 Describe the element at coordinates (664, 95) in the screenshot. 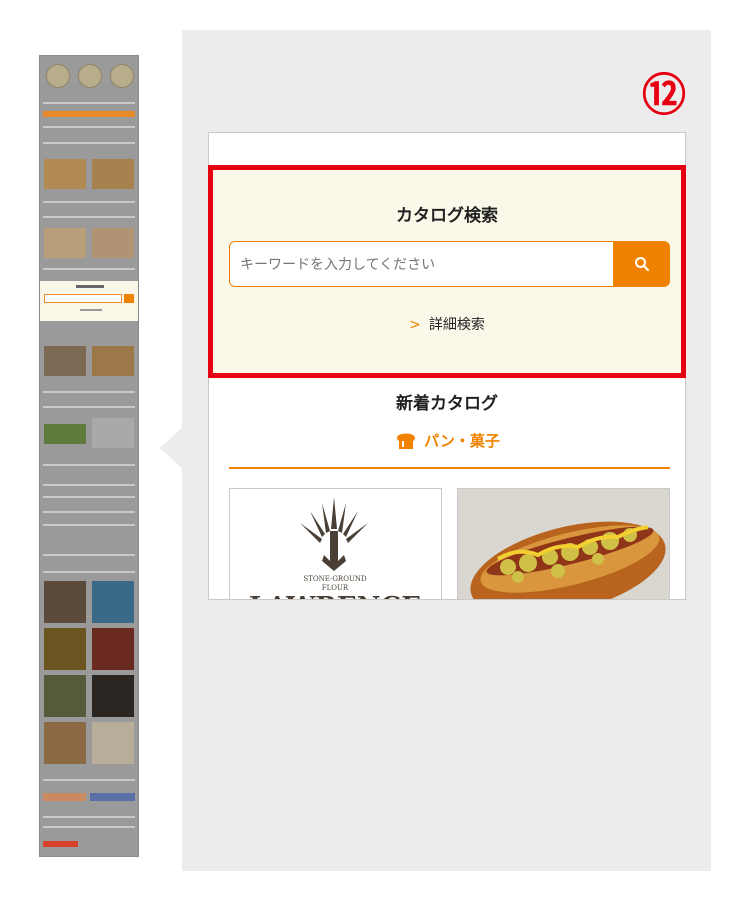

I see `annotation-number: ⑫` at that location.